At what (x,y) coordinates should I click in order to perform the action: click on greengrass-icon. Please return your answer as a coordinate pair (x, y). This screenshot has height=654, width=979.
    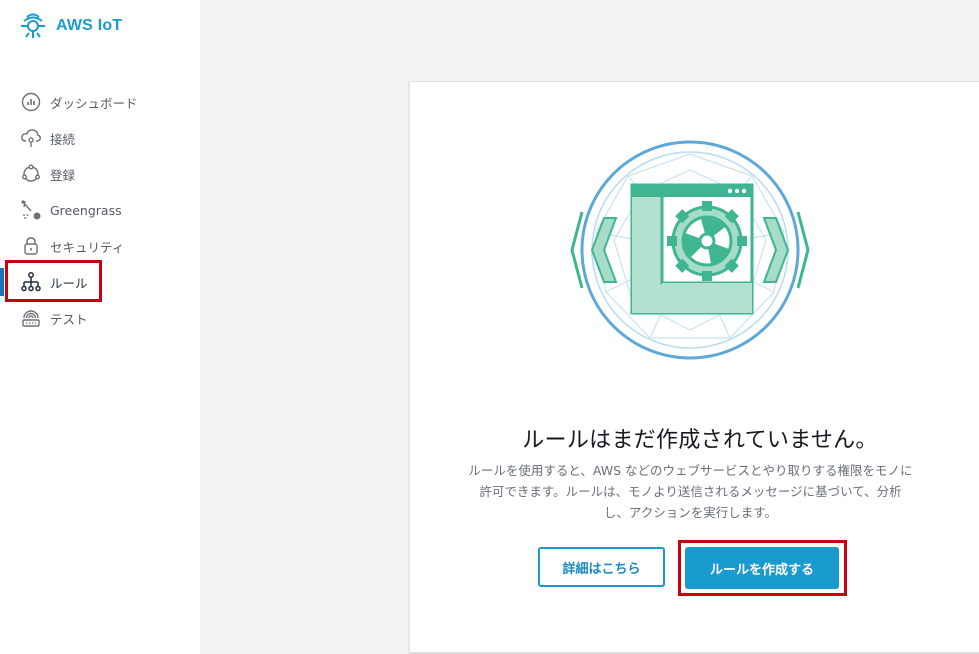
    Looking at the image, I should click on (31, 210).